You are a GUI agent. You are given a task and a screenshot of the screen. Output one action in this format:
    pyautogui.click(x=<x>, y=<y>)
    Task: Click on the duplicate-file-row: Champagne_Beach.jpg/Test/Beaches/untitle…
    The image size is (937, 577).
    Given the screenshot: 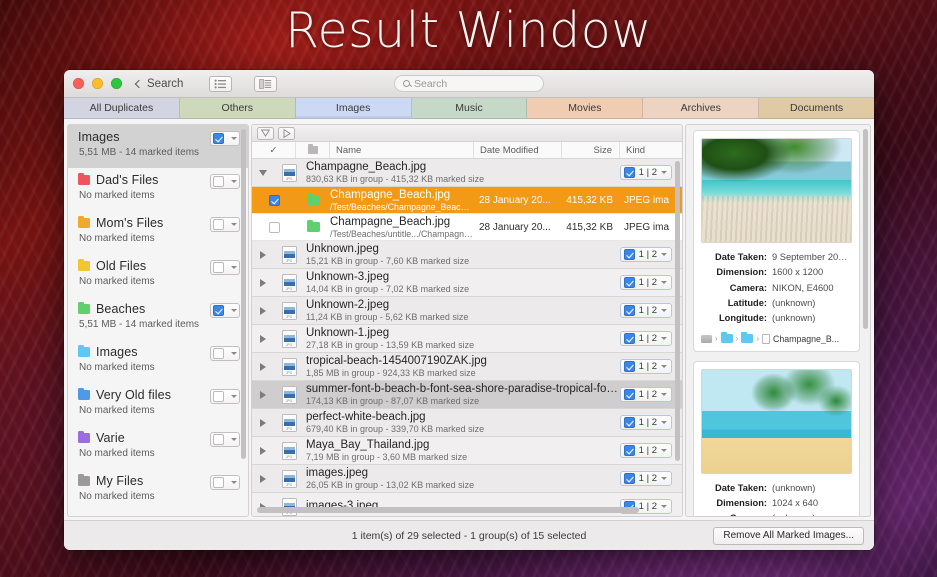 What is the action you would take?
    pyautogui.click(x=467, y=227)
    